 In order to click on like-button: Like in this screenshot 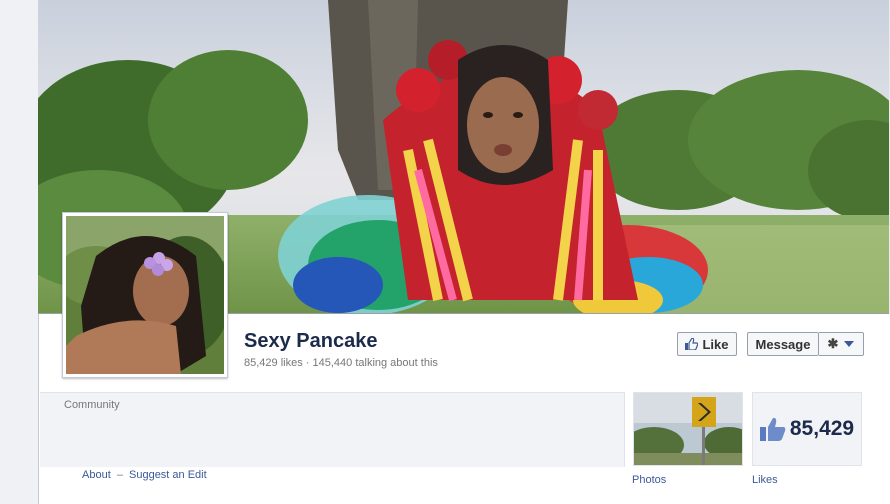, I will do `click(707, 344)`.